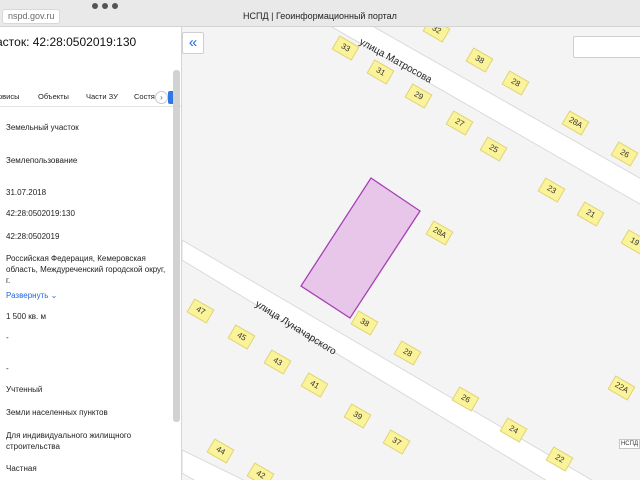 The width and height of the screenshot is (640, 480). What do you see at coordinates (176, 246) in the screenshot?
I see `sidebar-scrollbar` at bounding box center [176, 246].